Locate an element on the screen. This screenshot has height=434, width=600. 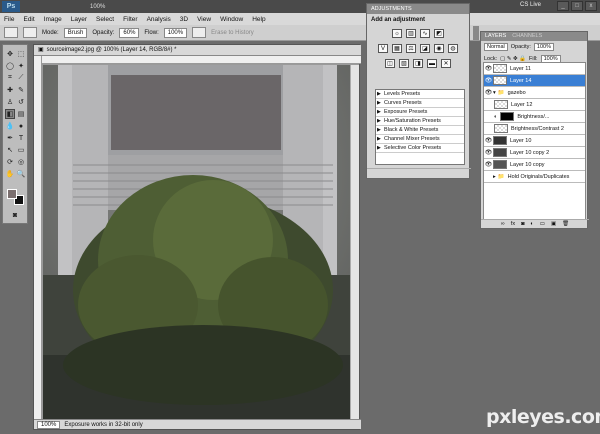
threshold-icon: ◨ is located at coordinates (418, 63).